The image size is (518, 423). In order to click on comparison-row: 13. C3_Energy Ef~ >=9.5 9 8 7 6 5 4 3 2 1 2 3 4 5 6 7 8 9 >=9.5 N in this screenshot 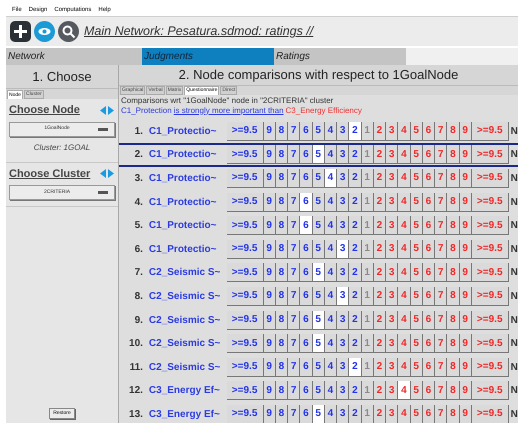, I will do `click(318, 412)`.